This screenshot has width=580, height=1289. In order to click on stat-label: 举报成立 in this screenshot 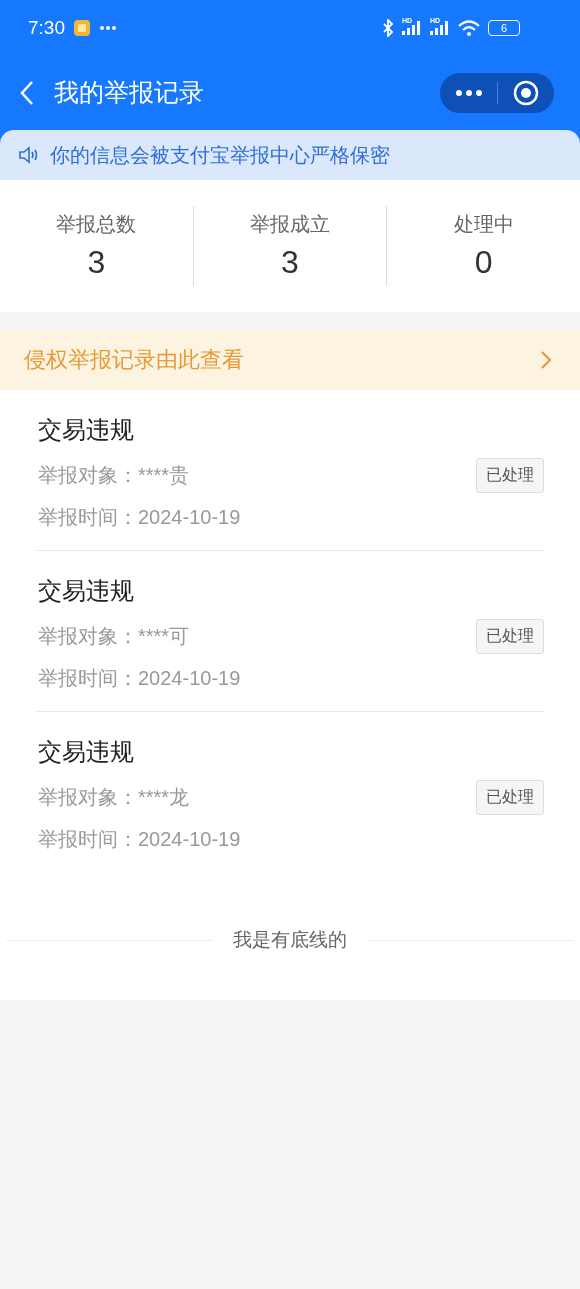, I will do `click(290, 224)`.